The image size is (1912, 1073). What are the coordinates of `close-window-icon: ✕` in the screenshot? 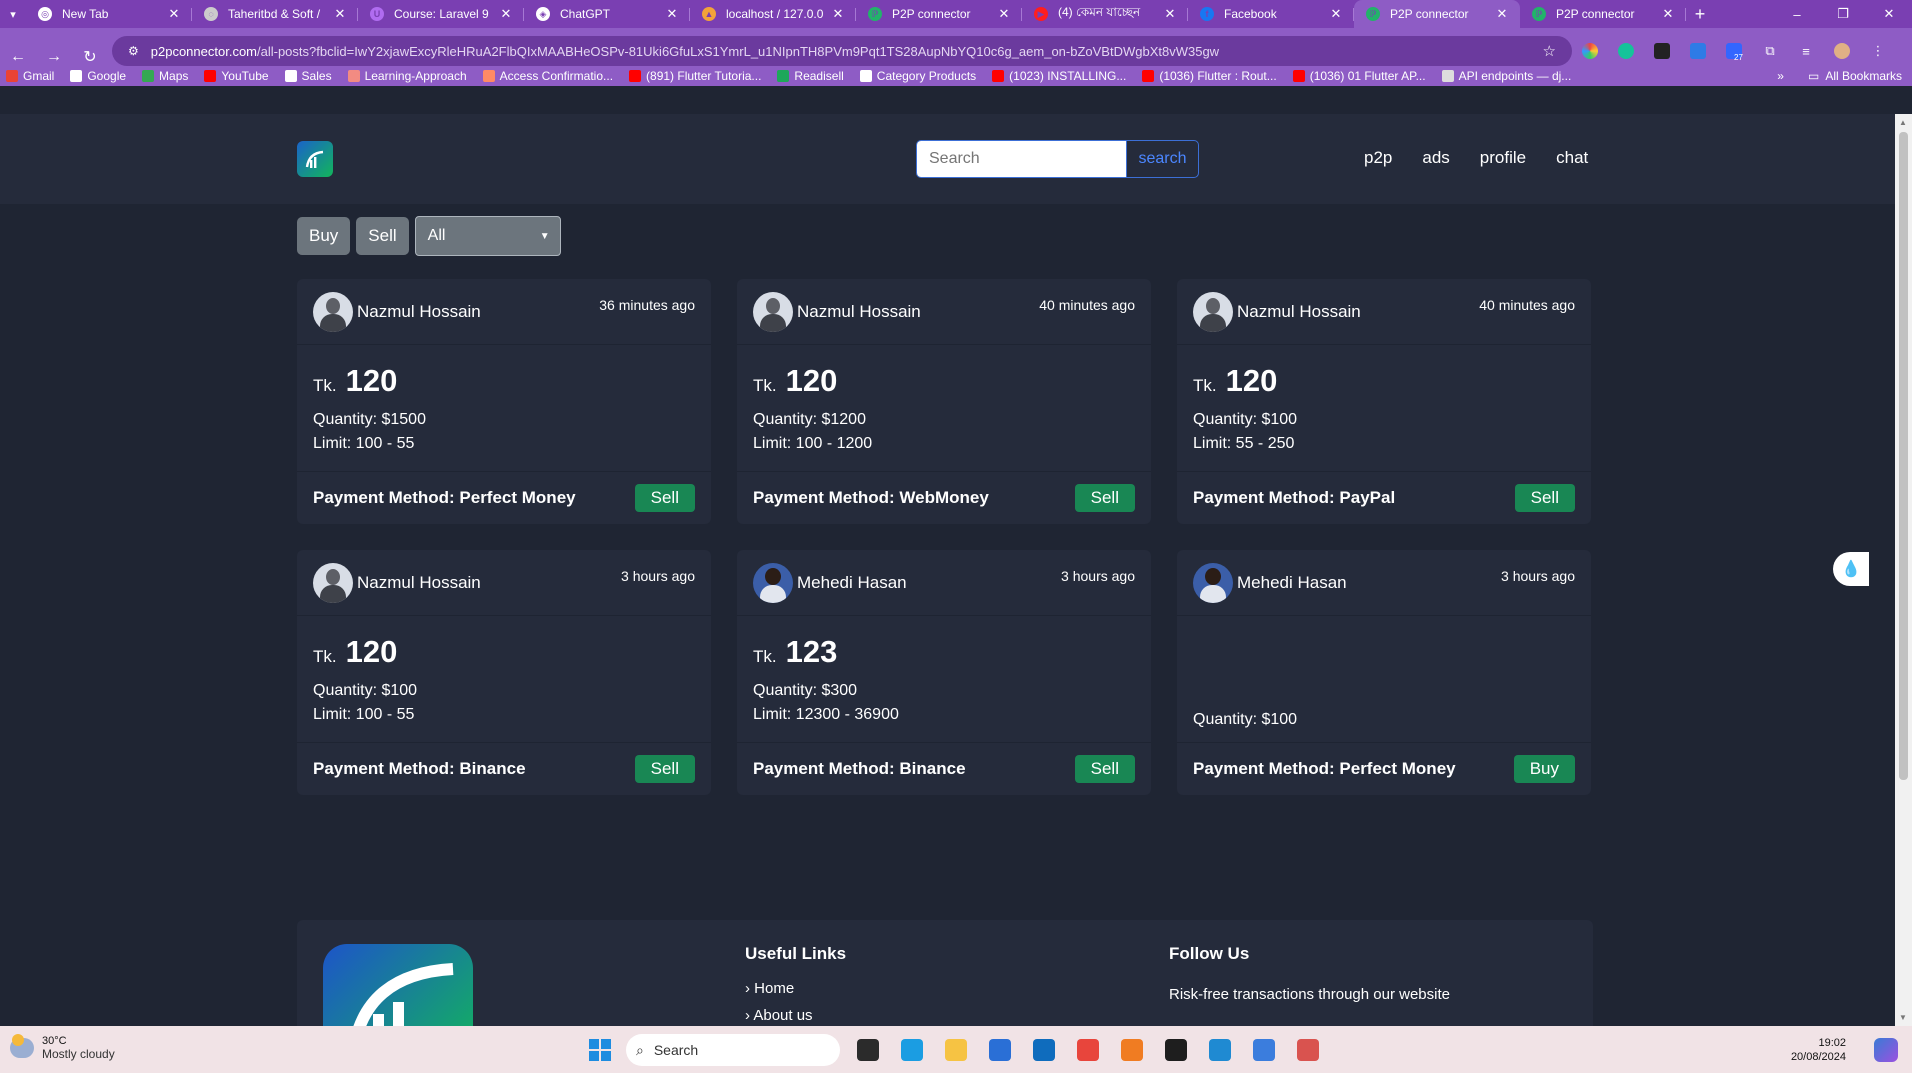 It's located at (1889, 14).